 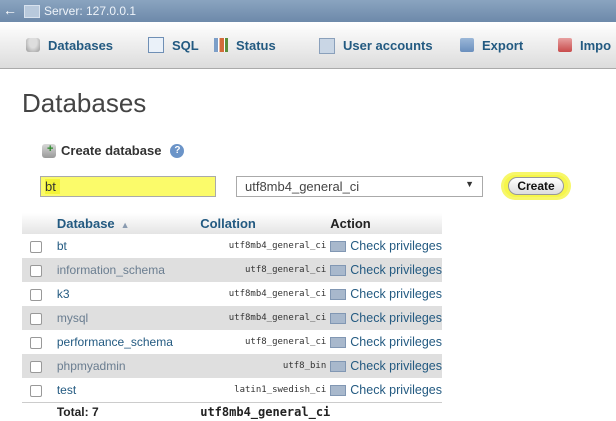 I want to click on select-column-header, so click(x=35, y=223).